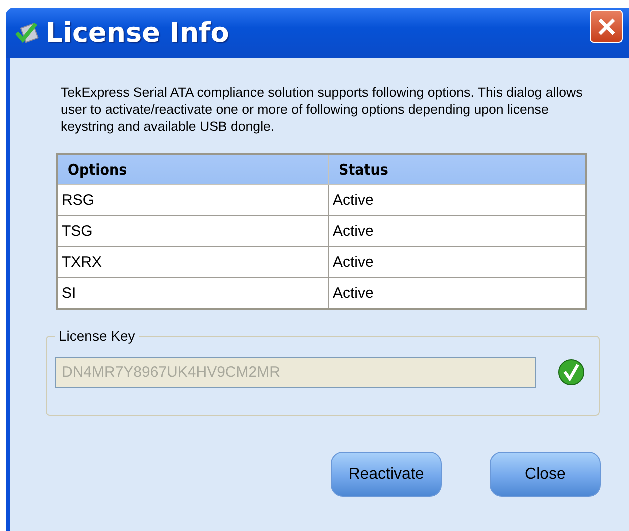 The height and width of the screenshot is (531, 629). What do you see at coordinates (571, 372) in the screenshot?
I see `checkmark-icon` at bounding box center [571, 372].